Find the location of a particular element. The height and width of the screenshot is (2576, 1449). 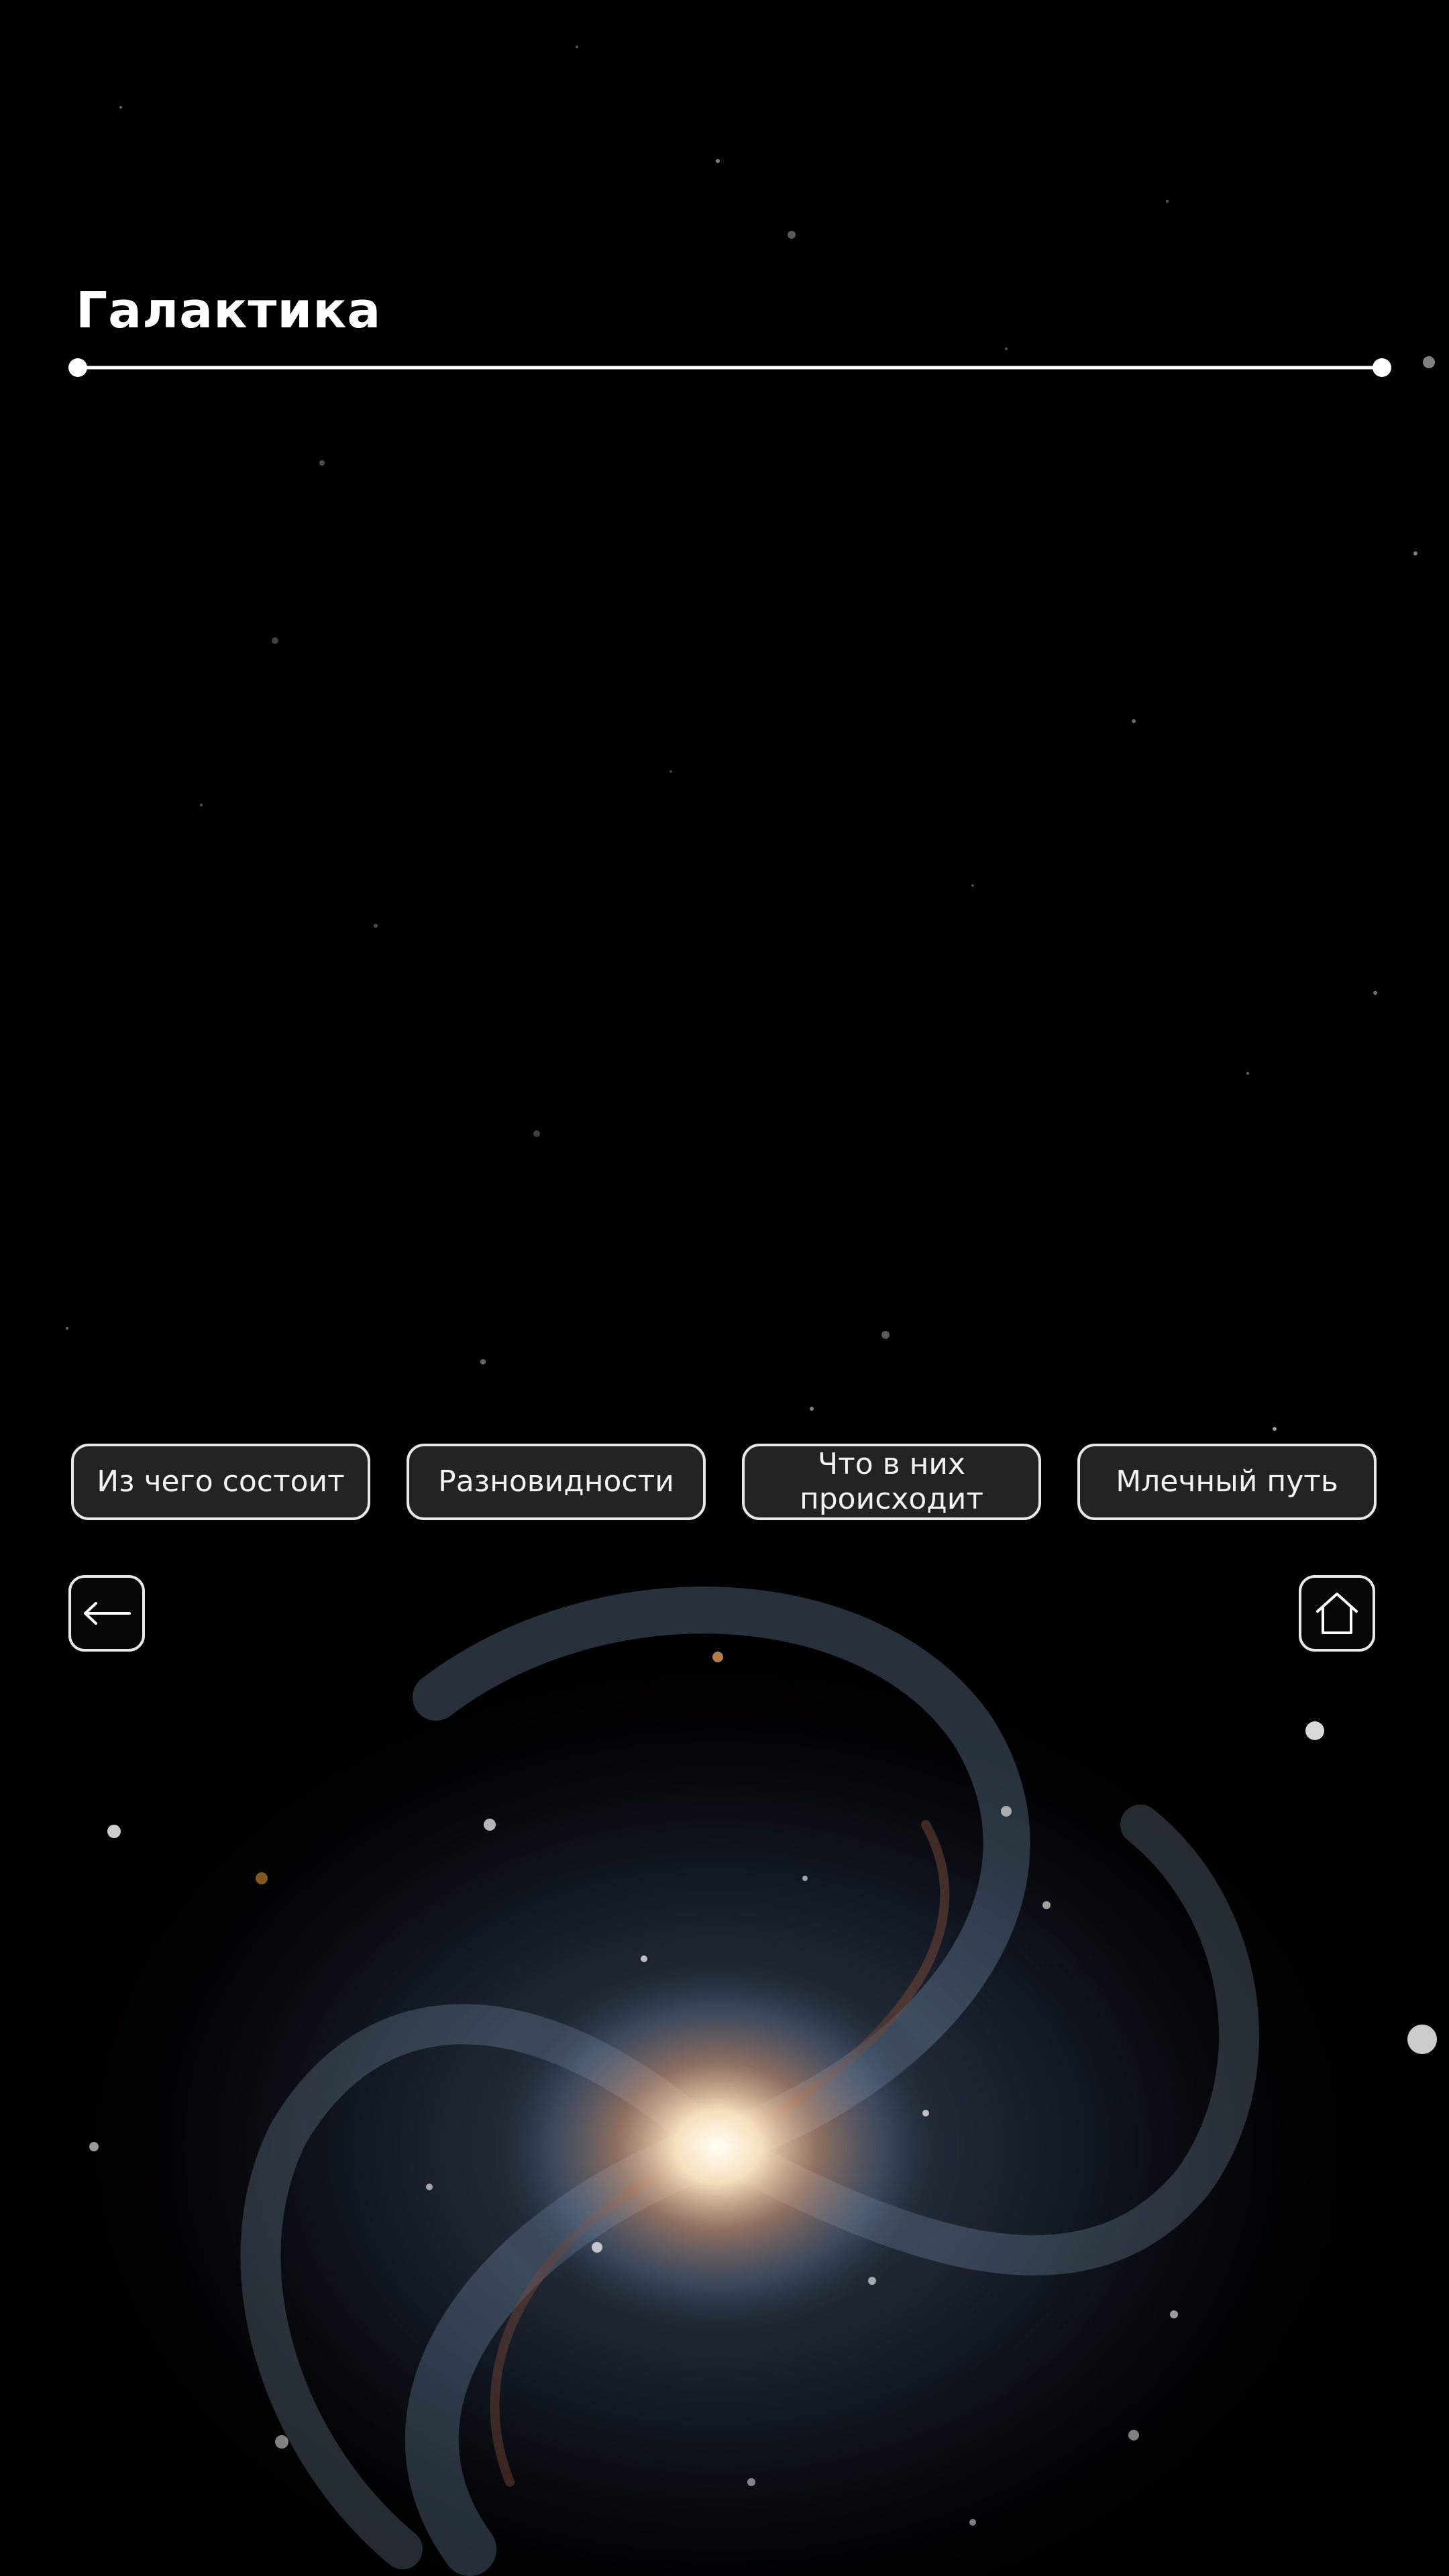

title-divider is located at coordinates (729, 367).